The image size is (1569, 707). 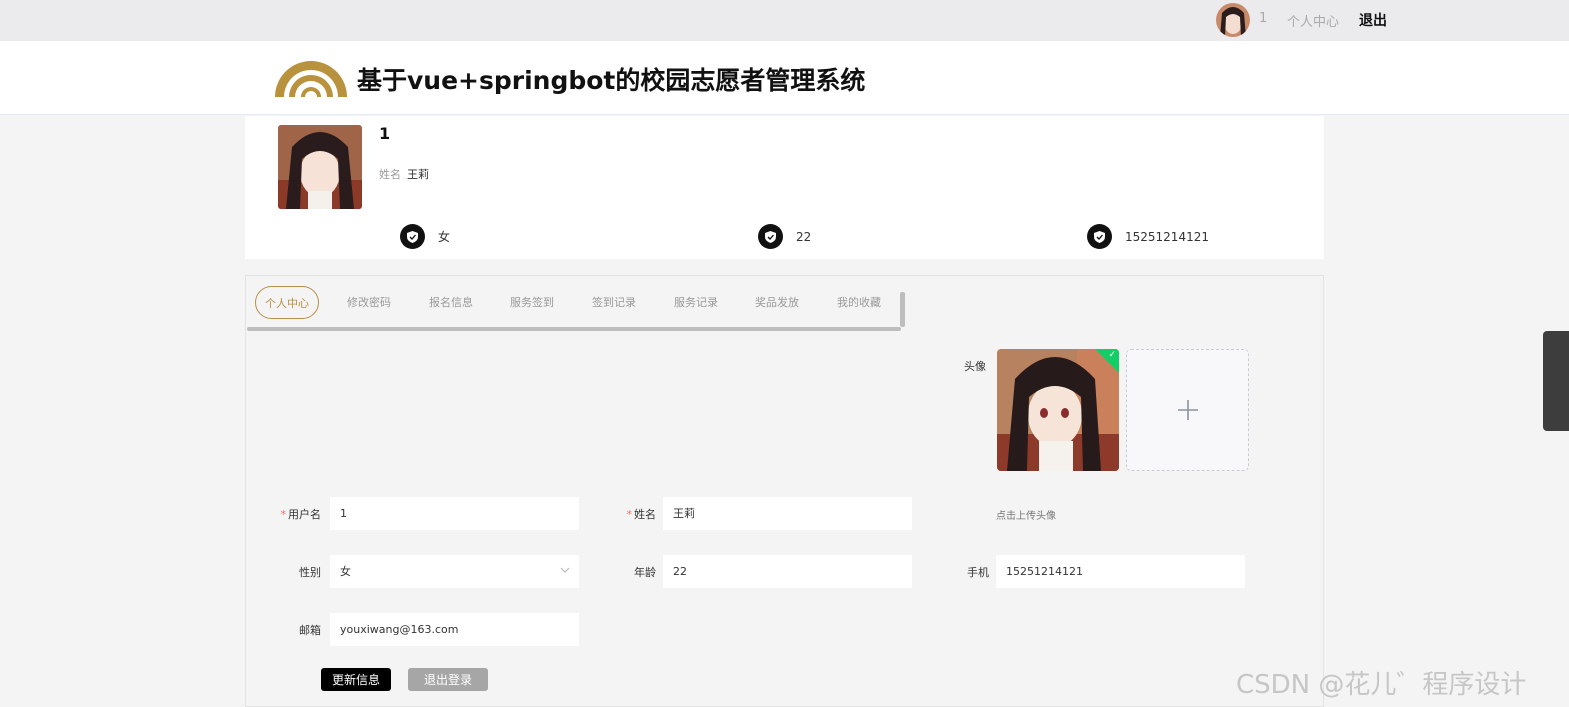 What do you see at coordinates (1058, 410) in the screenshot?
I see `avatar-preview: ✓` at bounding box center [1058, 410].